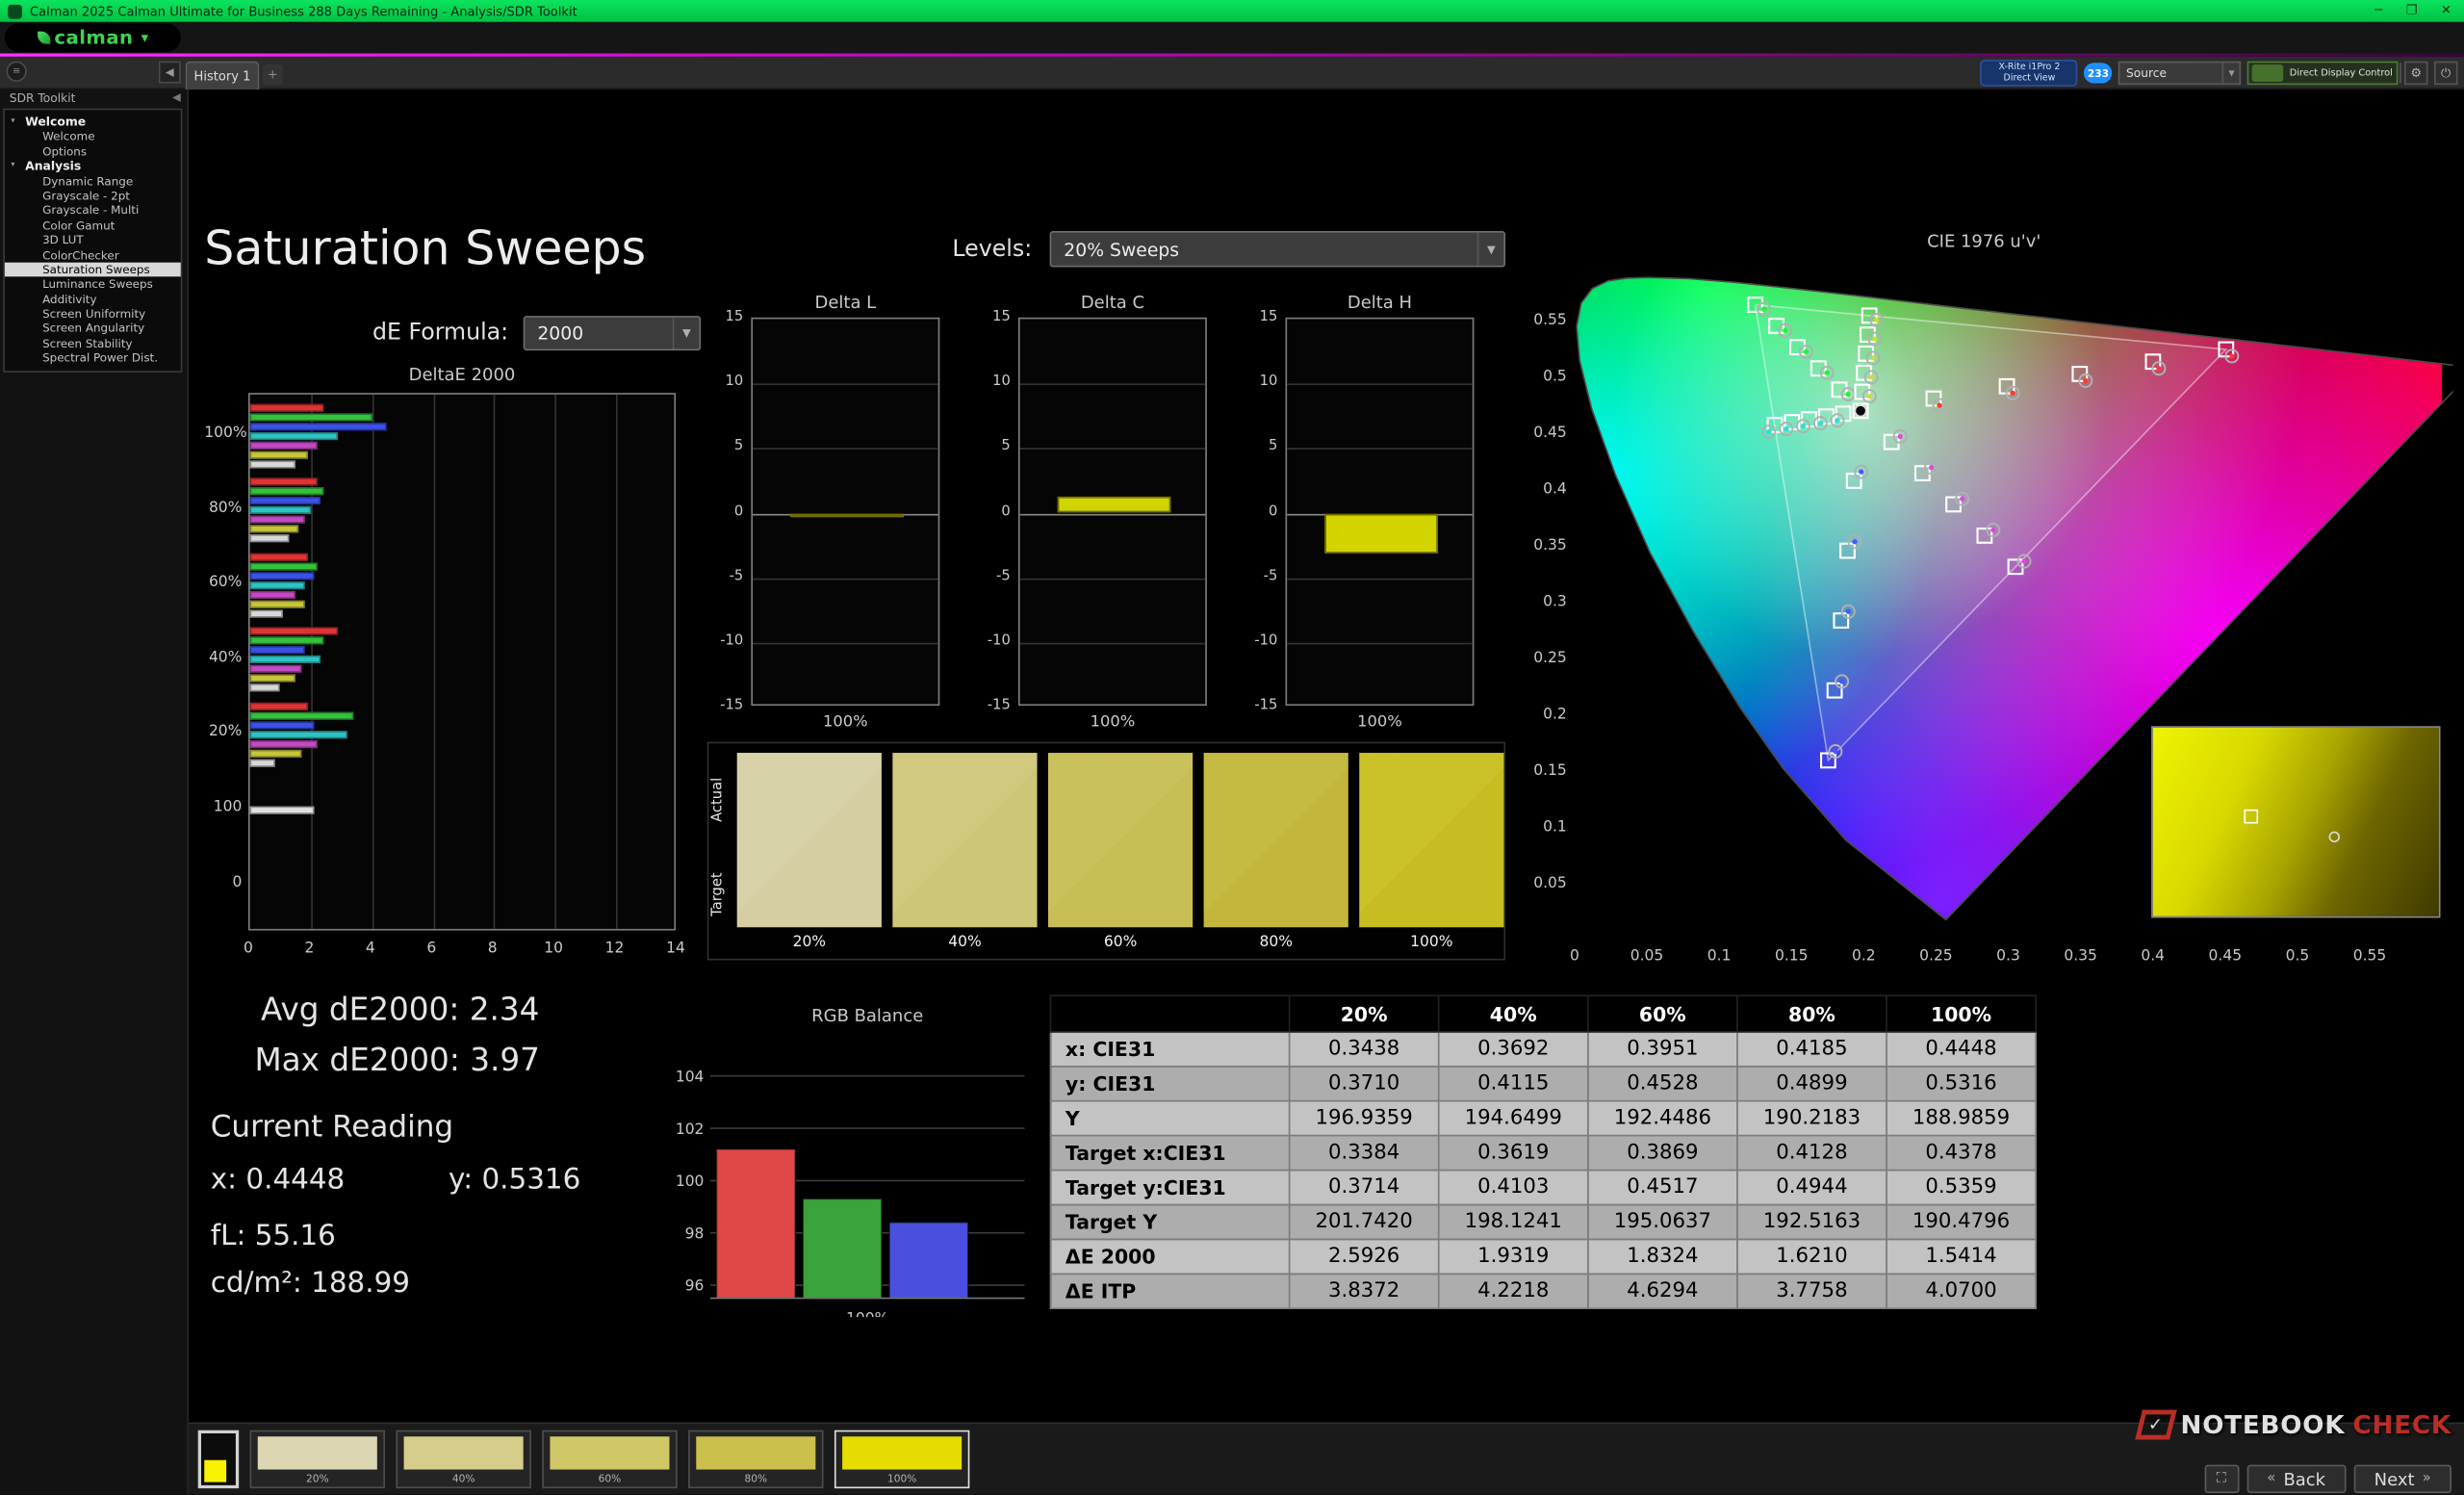  What do you see at coordinates (1513, 1153) in the screenshot?
I see `table-cell: 0.3619` at bounding box center [1513, 1153].